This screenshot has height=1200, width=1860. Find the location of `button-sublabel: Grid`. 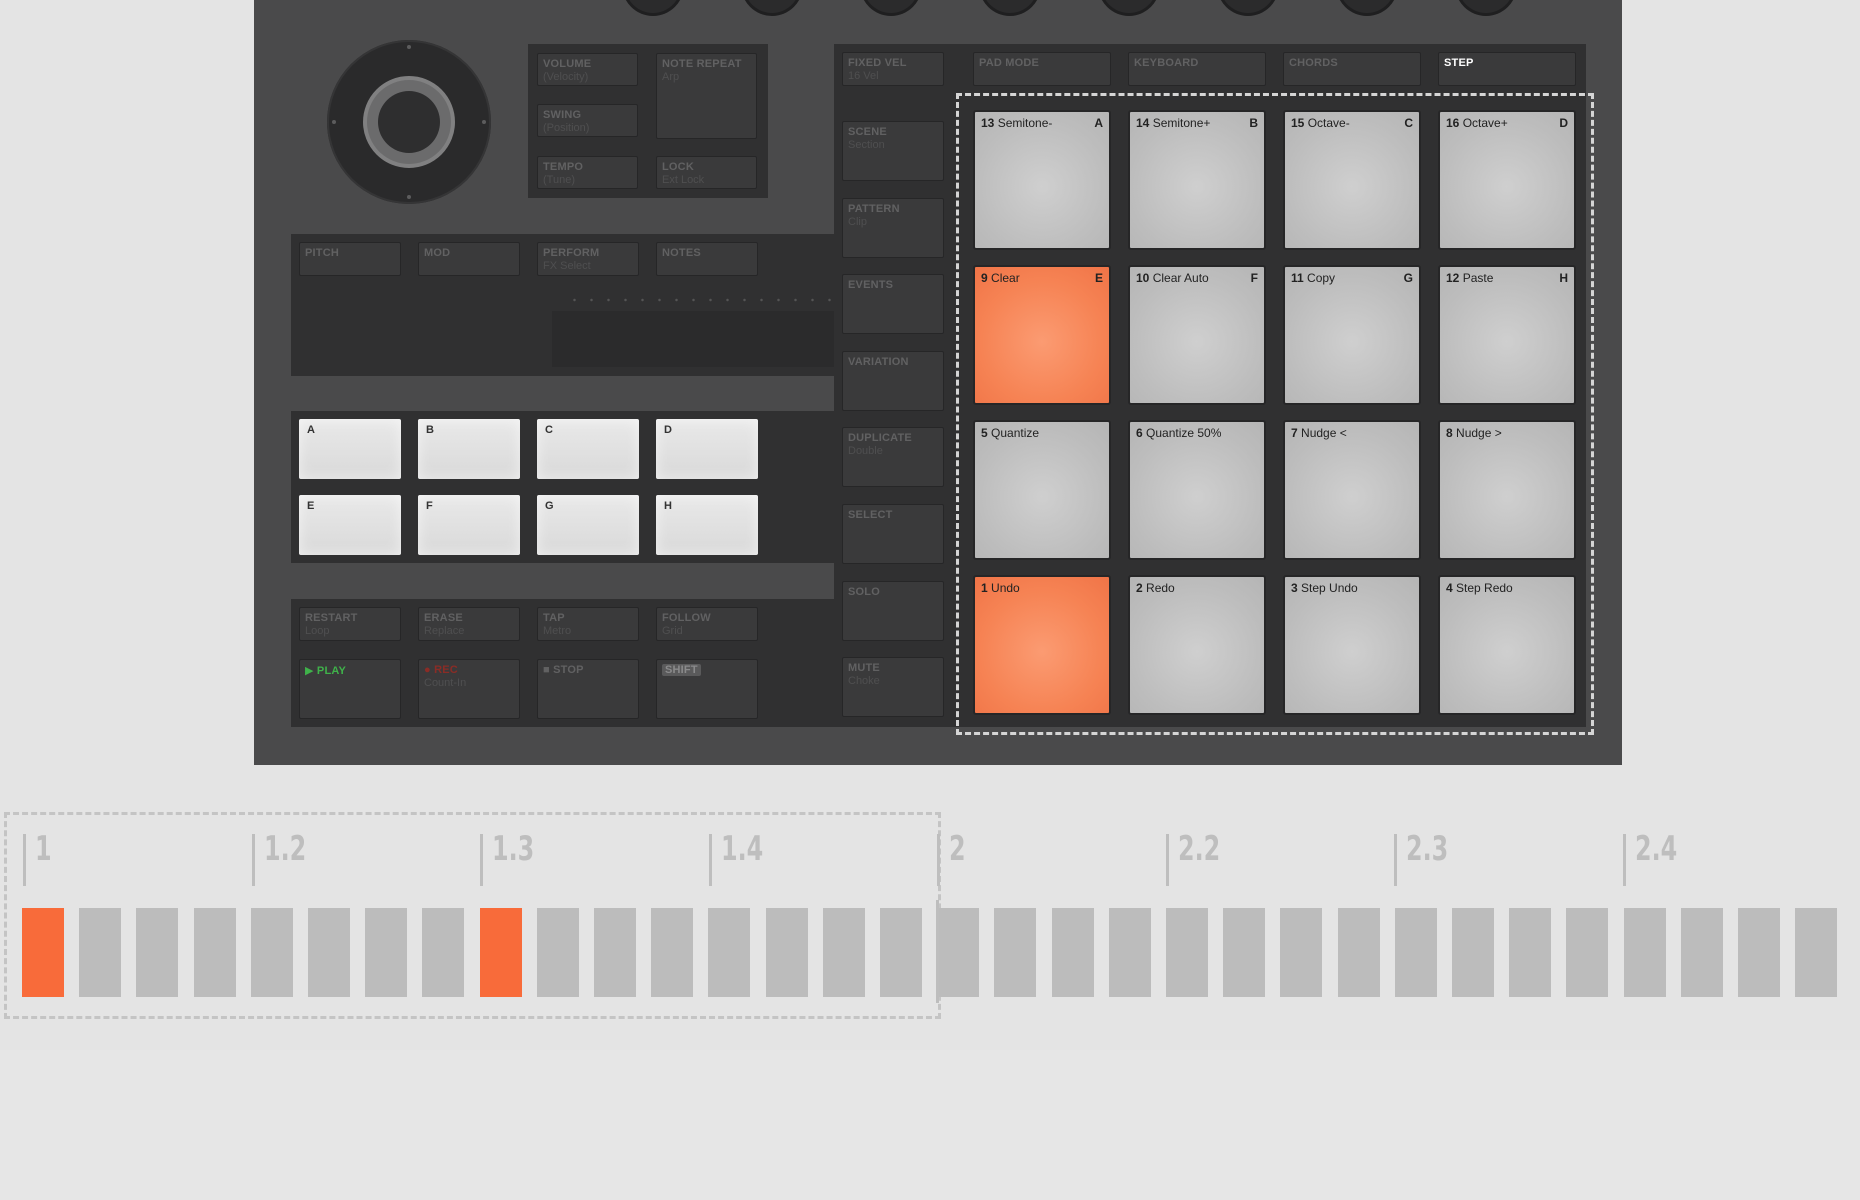

button-sublabel: Grid is located at coordinates (672, 631).